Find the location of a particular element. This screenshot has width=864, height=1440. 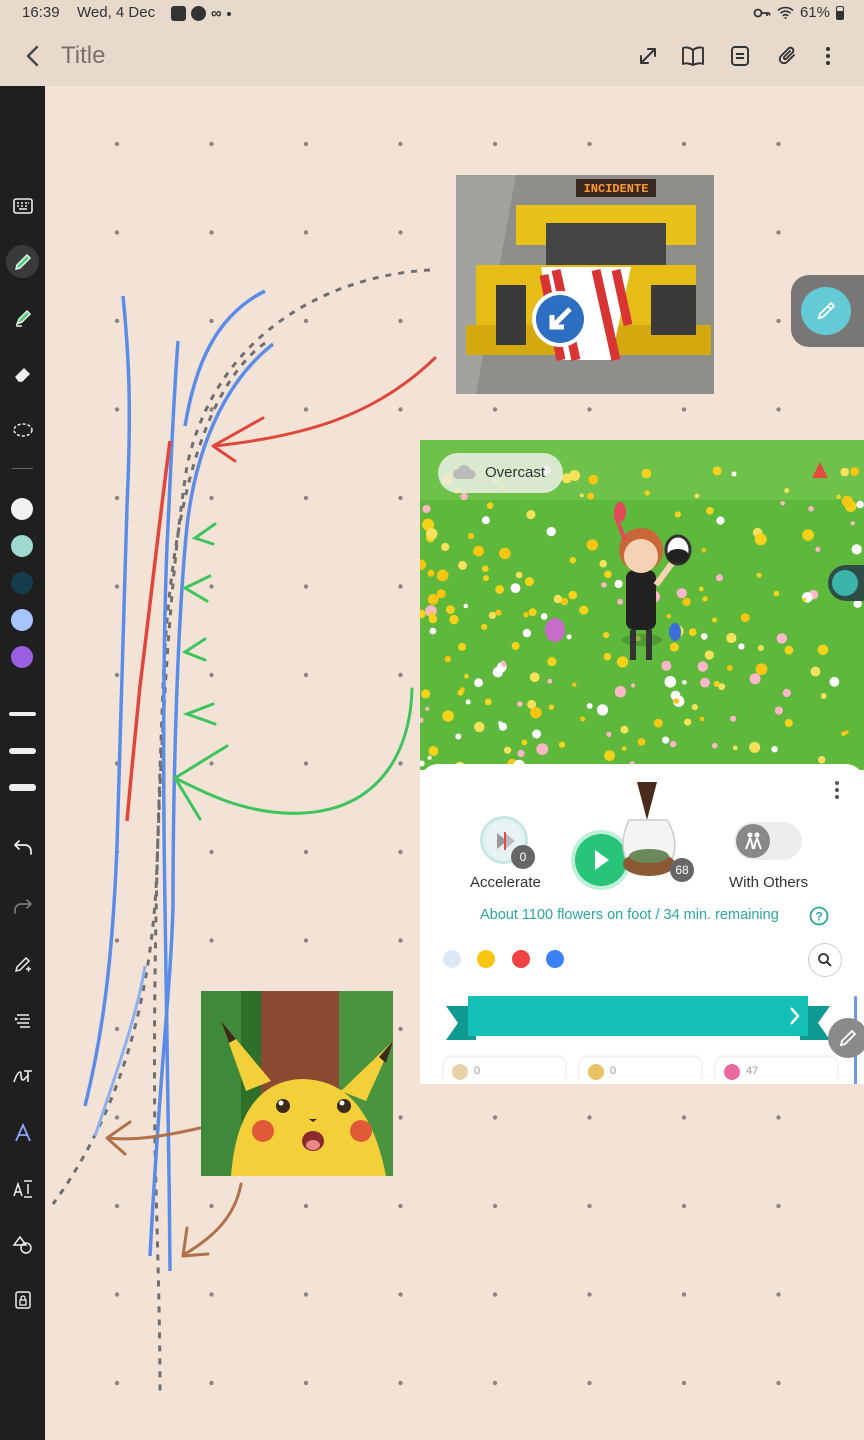

search-button is located at coordinates (825, 960).